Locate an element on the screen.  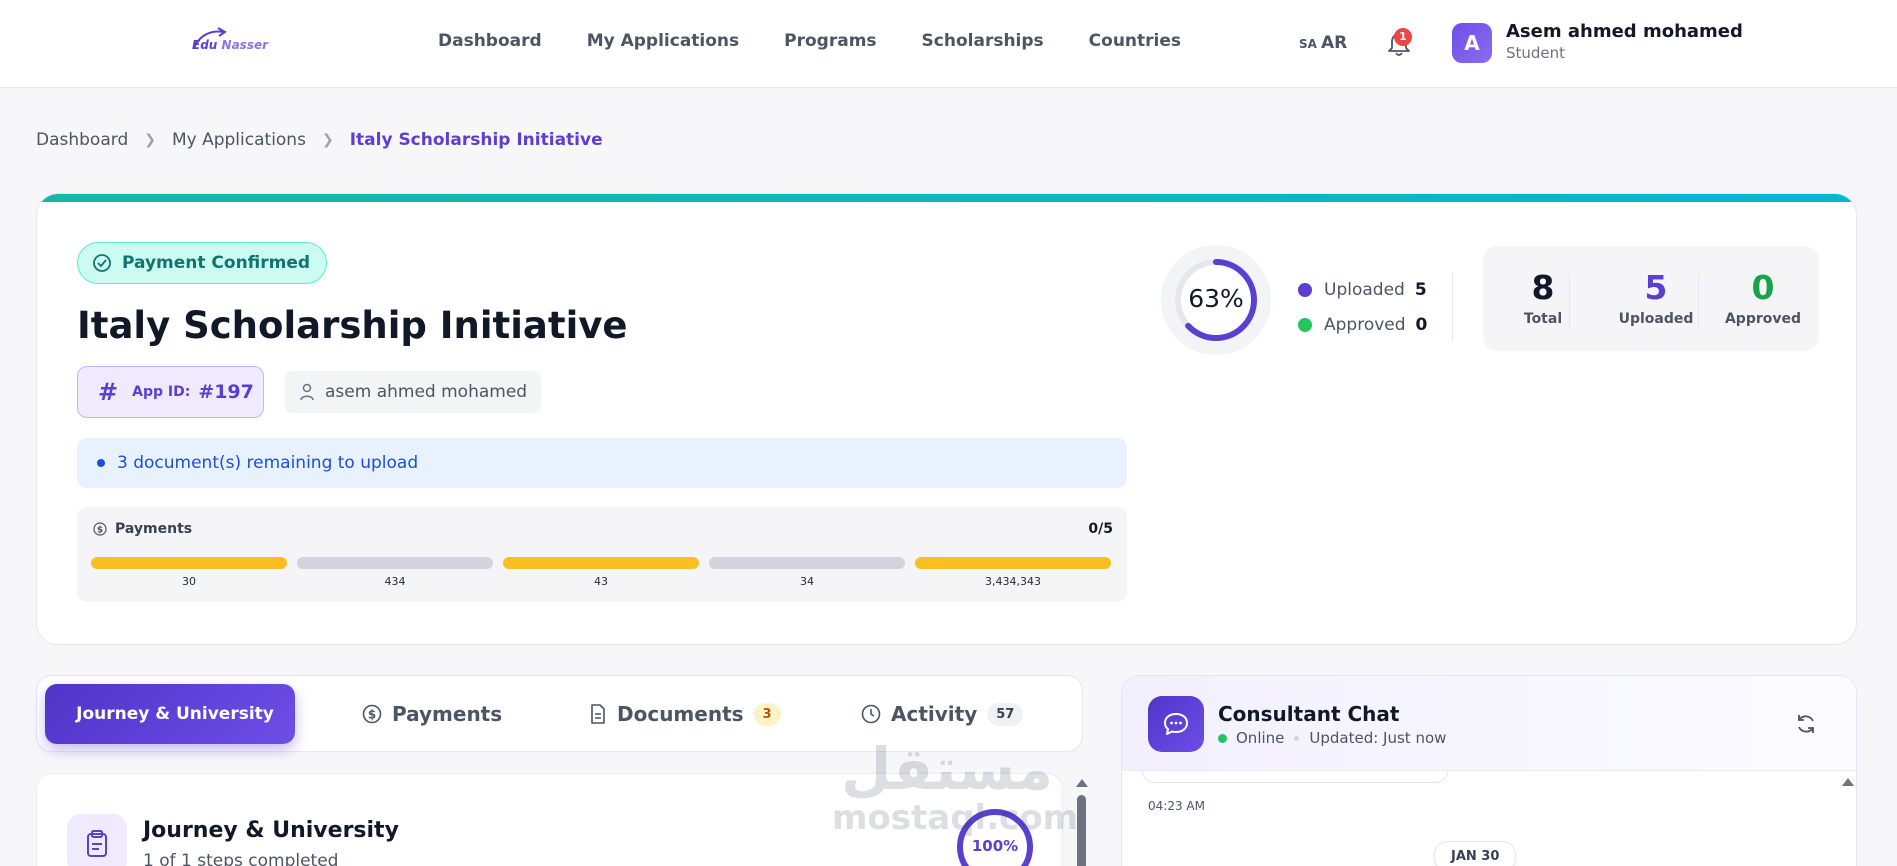
legend-approved-value: 0 is located at coordinates (1421, 324).